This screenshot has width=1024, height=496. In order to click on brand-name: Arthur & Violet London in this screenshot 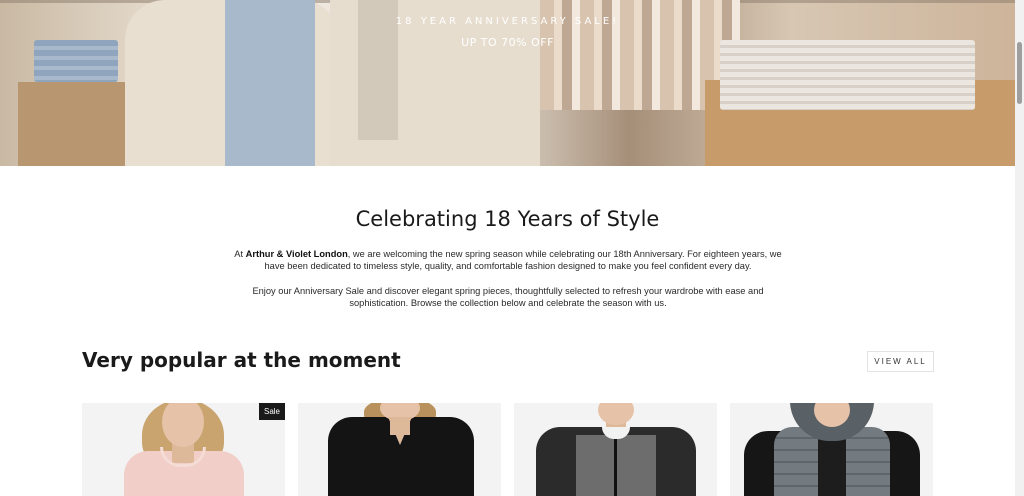, I will do `click(296, 254)`.